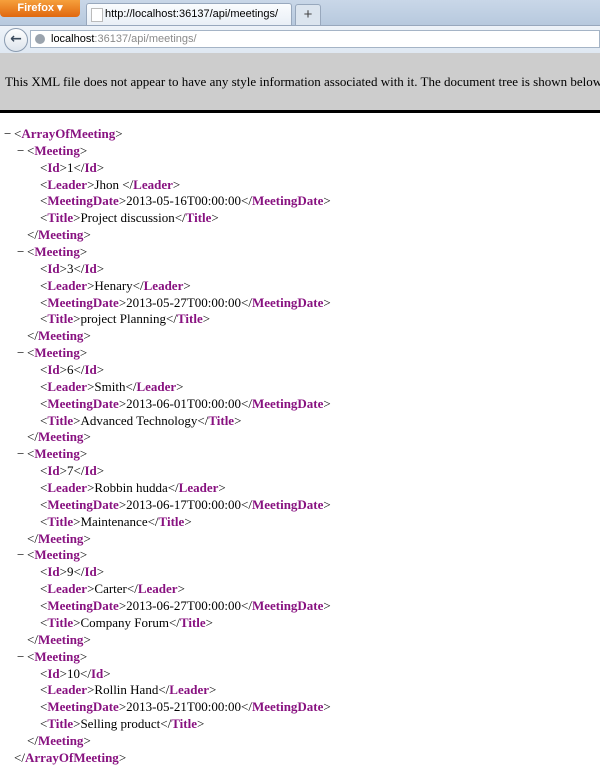 The image size is (600, 774). Describe the element at coordinates (192, 14) in the screenshot. I see `tab-title: http://localhost:36137/api/meetings/` at that location.